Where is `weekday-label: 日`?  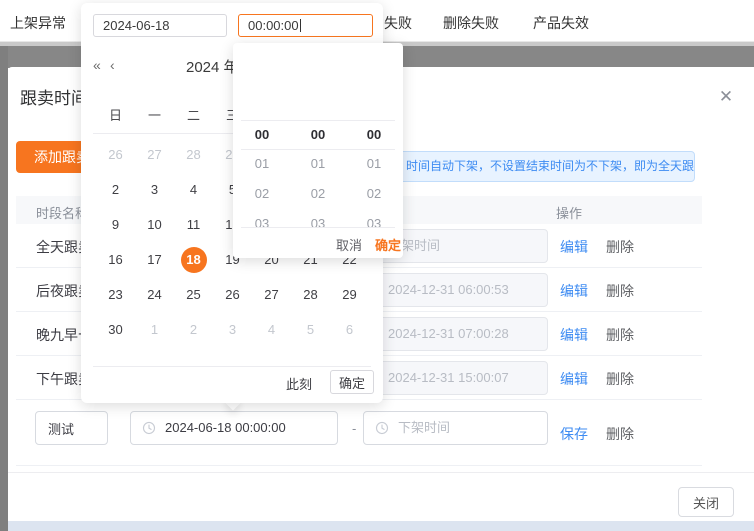
weekday-label: 日 is located at coordinates (115, 115).